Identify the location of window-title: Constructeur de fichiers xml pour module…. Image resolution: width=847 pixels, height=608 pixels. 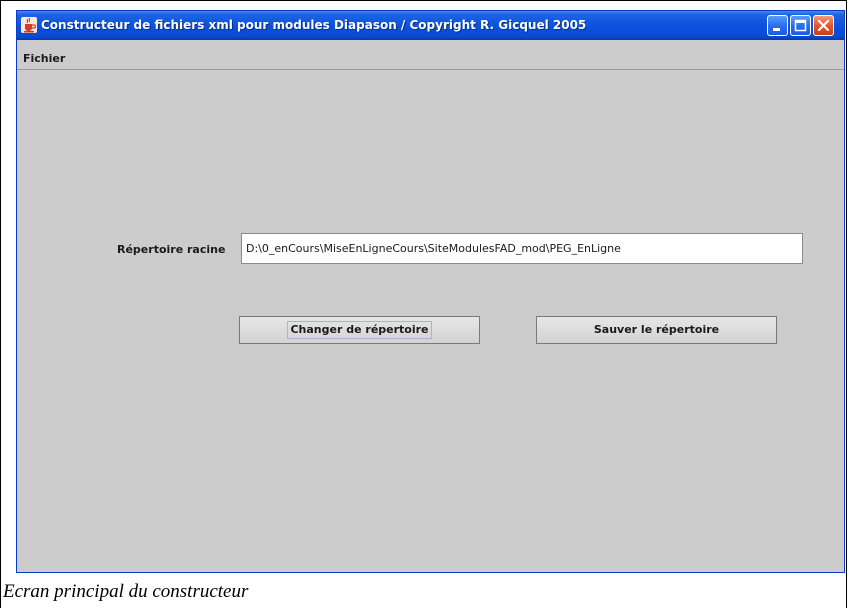
(314, 25).